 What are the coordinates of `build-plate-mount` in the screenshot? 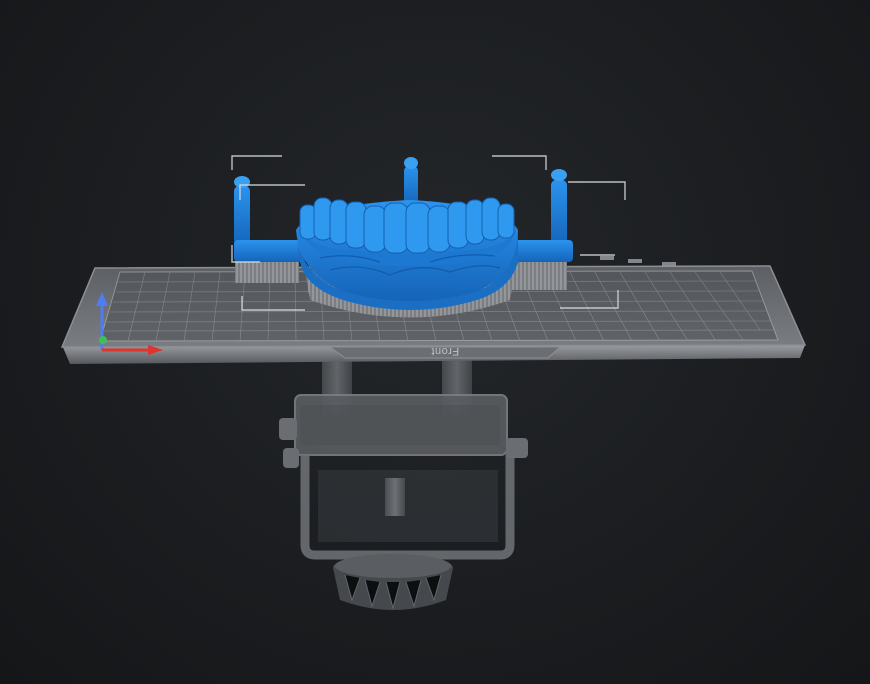 It's located at (403, 482).